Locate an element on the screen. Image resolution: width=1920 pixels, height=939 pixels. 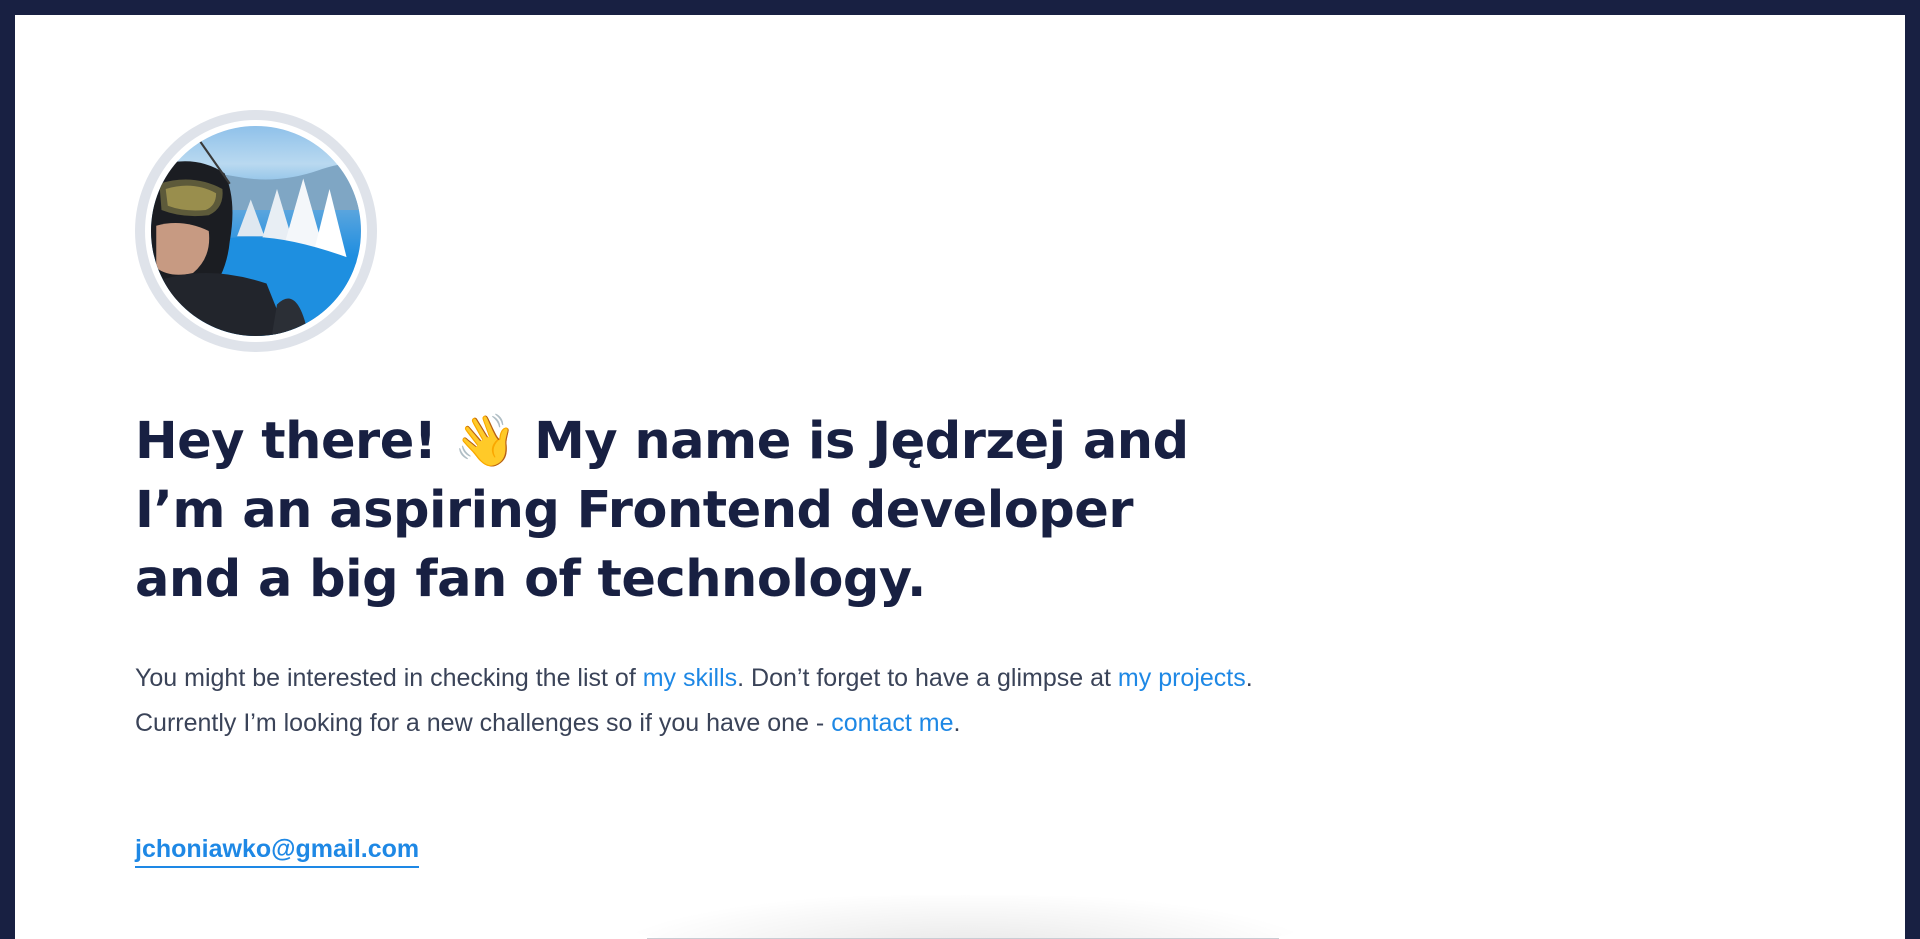
profile-photo is located at coordinates (256, 231).